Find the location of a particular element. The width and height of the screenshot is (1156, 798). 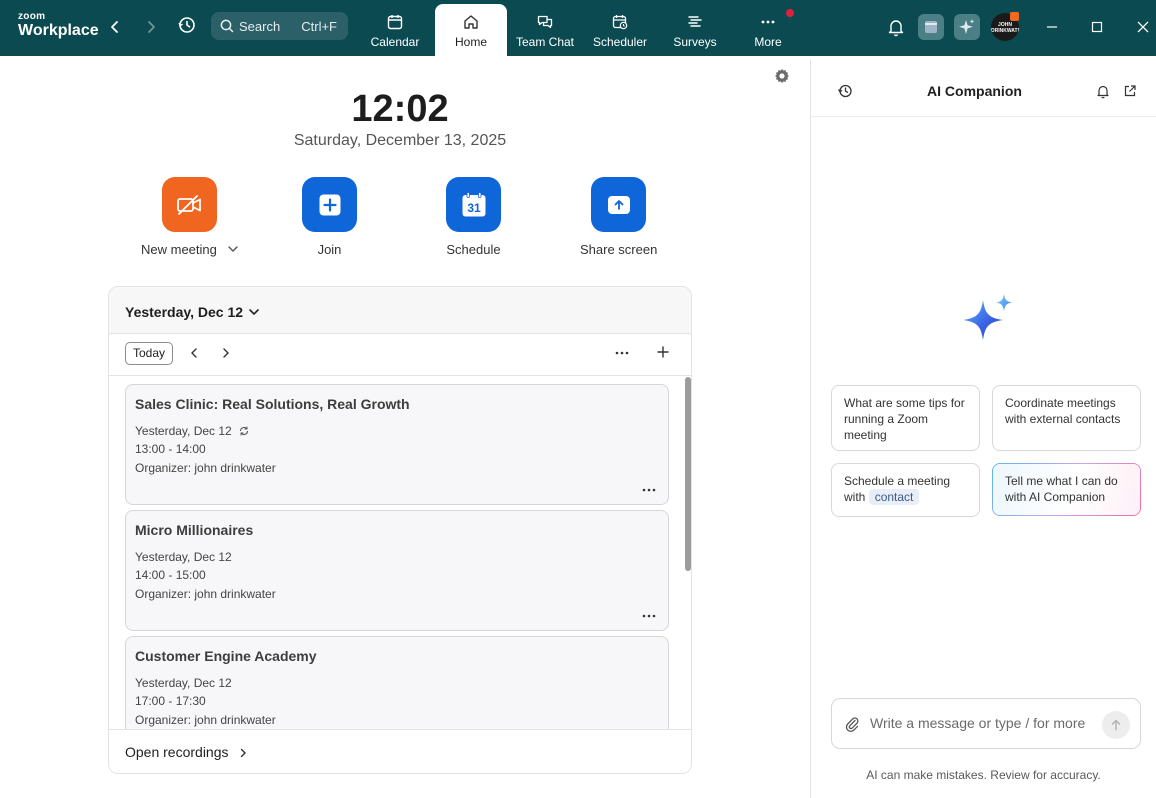

search-shortcut: Ctrl+F is located at coordinates (319, 26).